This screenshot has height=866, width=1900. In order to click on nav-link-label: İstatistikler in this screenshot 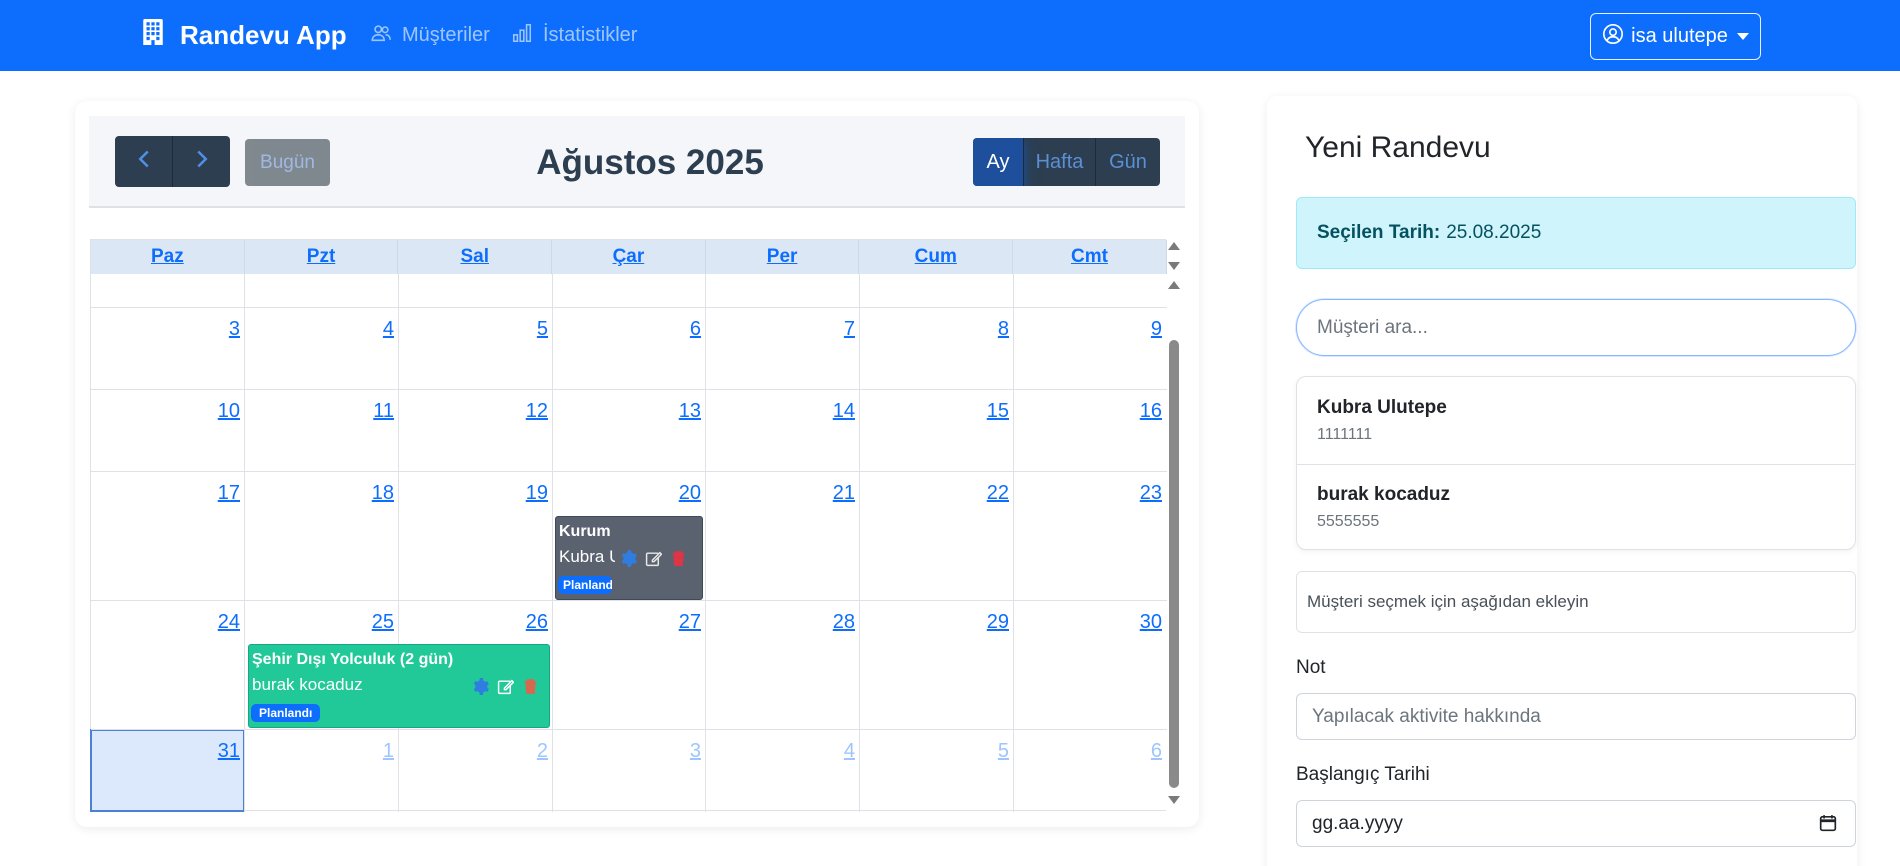, I will do `click(590, 35)`.